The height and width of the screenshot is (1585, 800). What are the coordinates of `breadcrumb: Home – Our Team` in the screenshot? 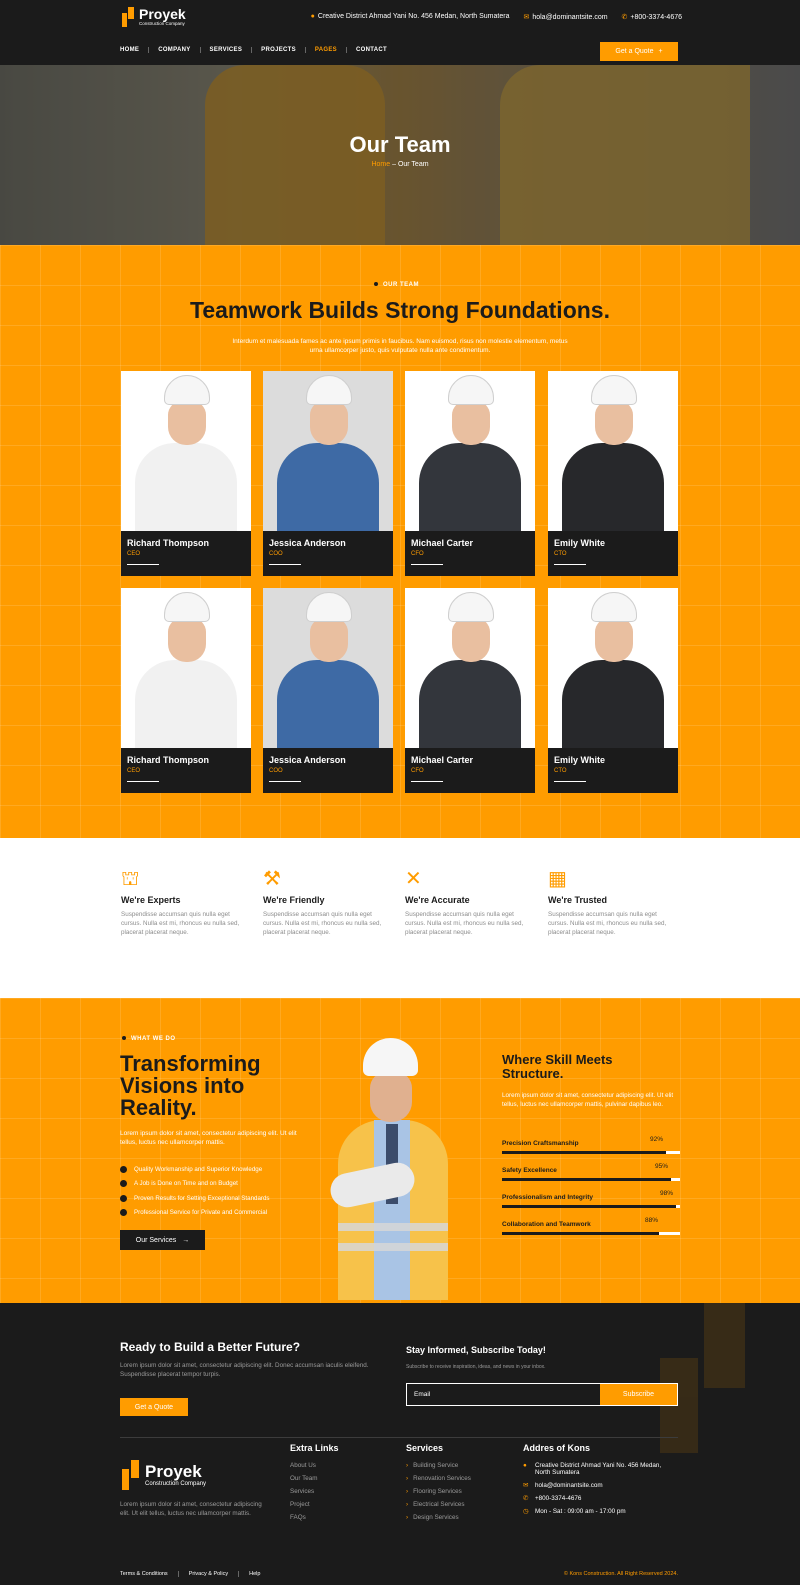 It's located at (400, 164).